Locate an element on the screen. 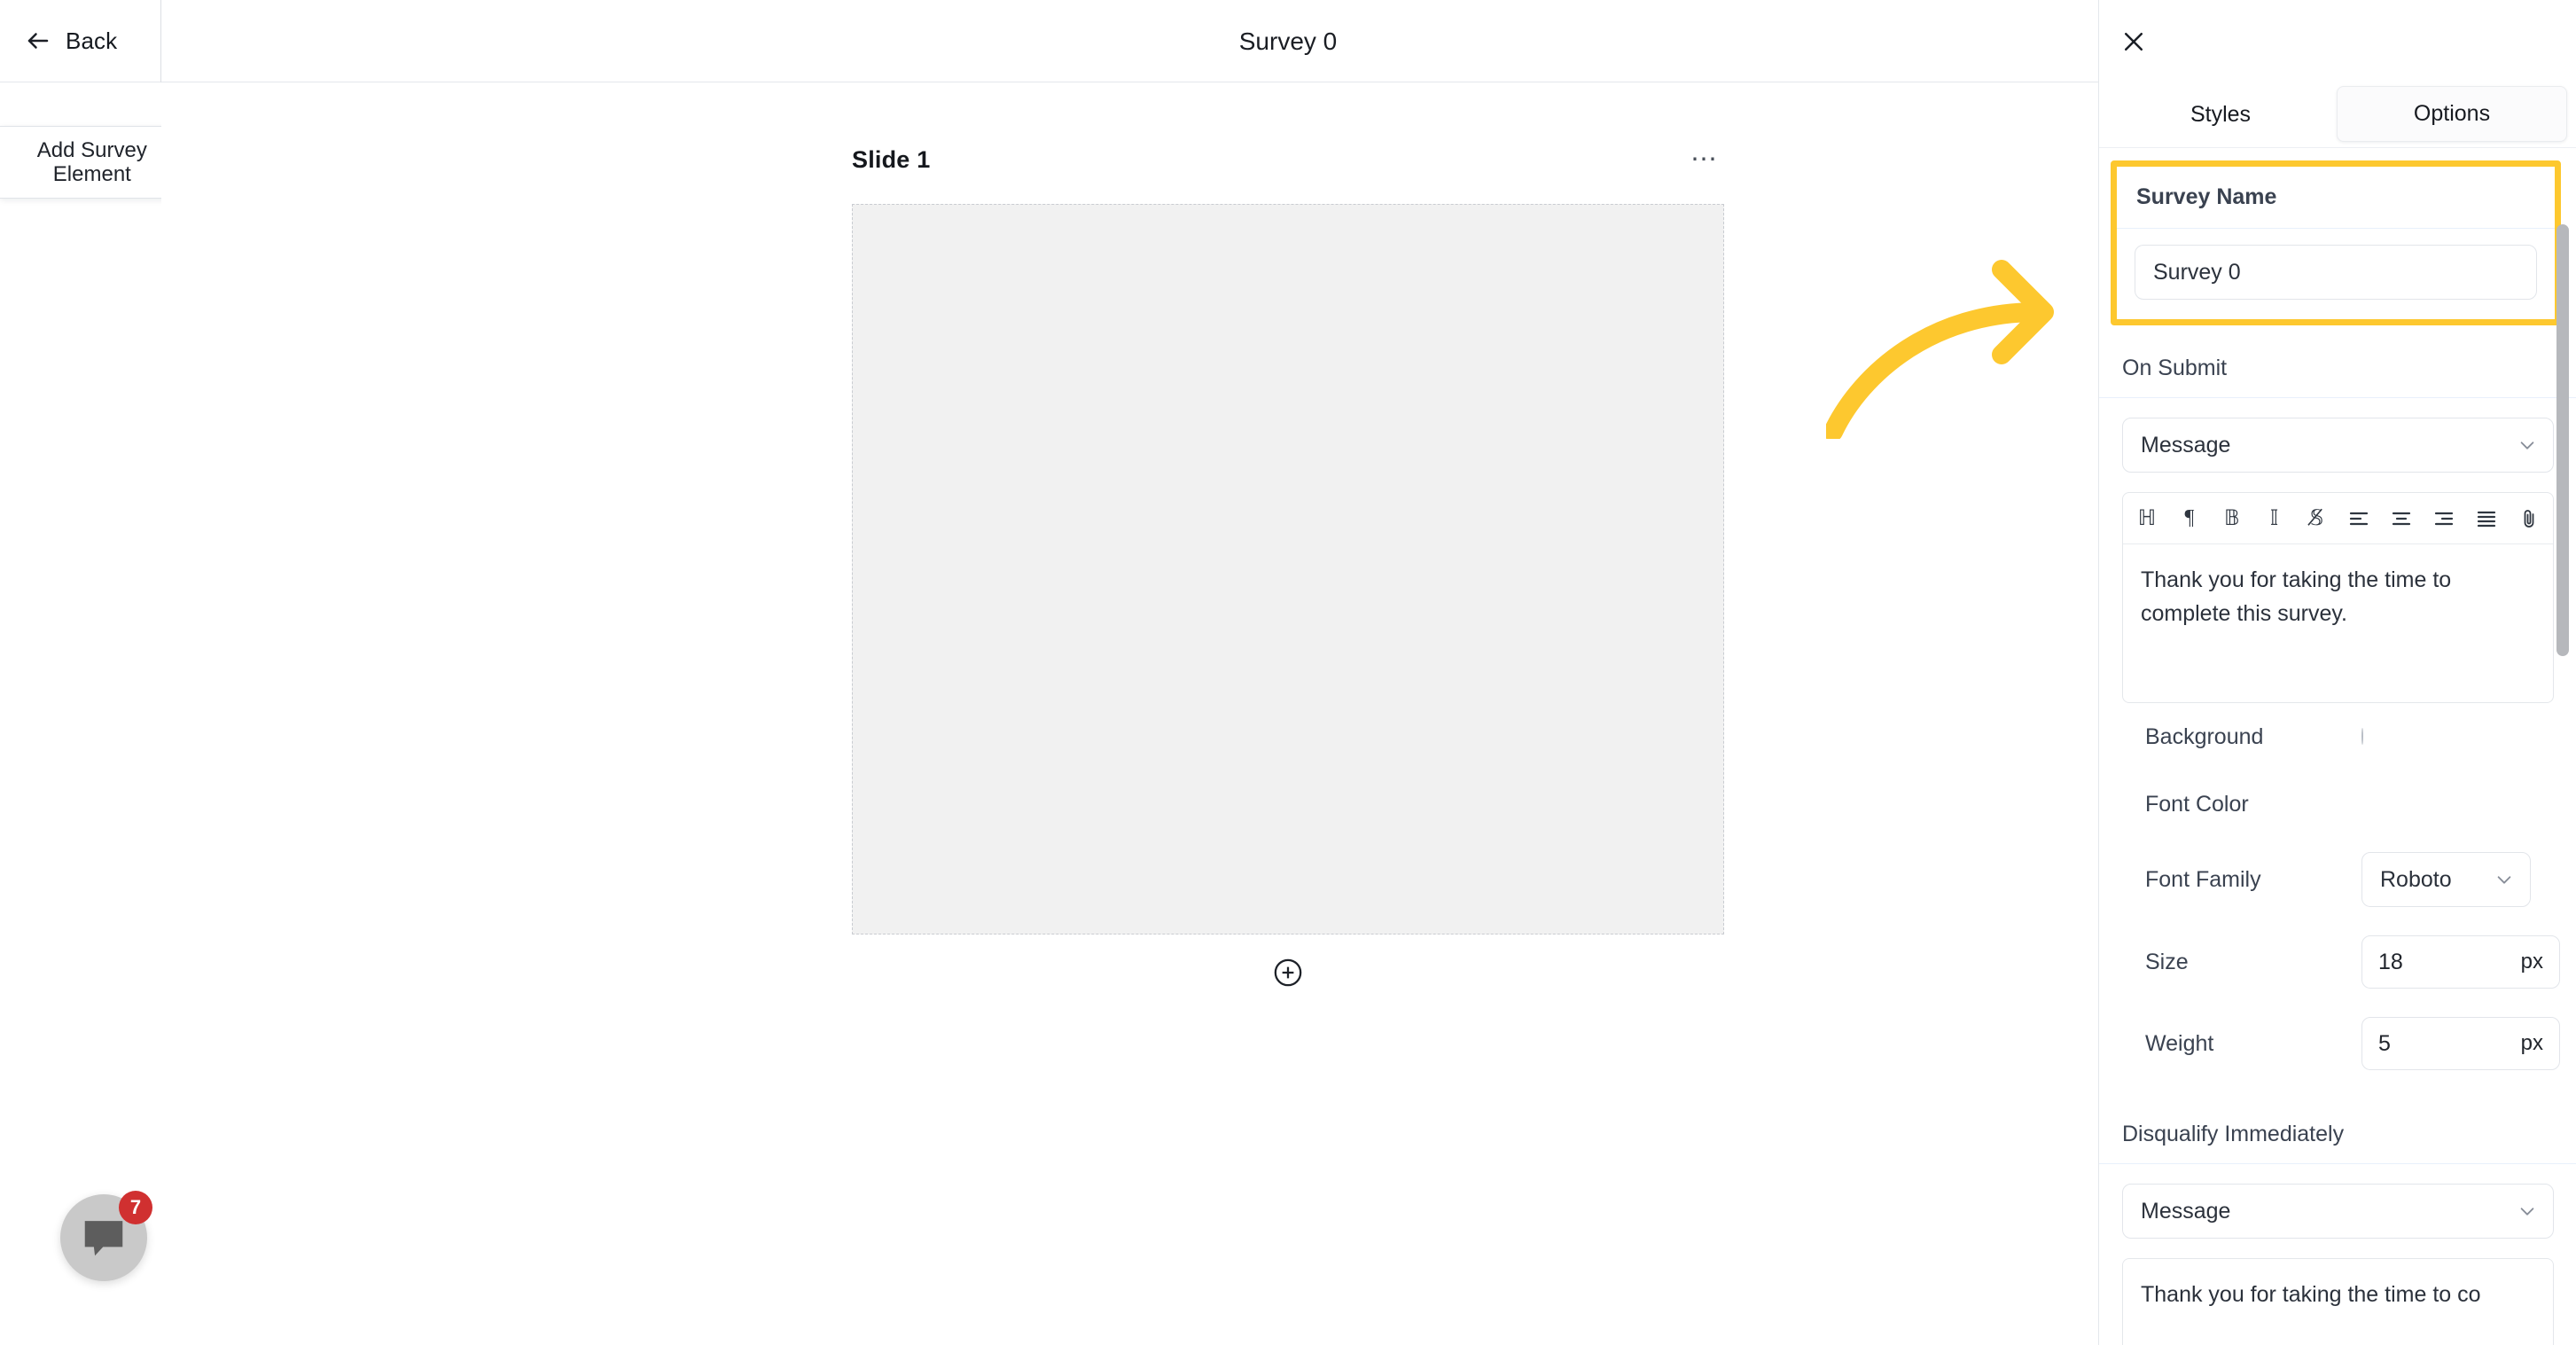 This screenshot has height=1345, width=2576. disqualify-editor: Thank you for taking the time to co is located at coordinates (2338, 1301).